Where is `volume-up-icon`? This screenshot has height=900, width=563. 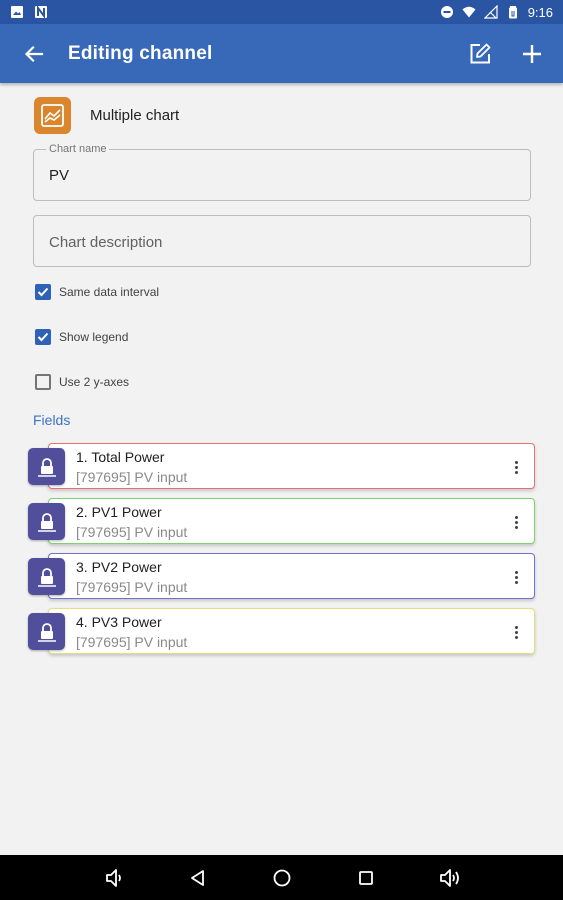 volume-up-icon is located at coordinates (449, 877).